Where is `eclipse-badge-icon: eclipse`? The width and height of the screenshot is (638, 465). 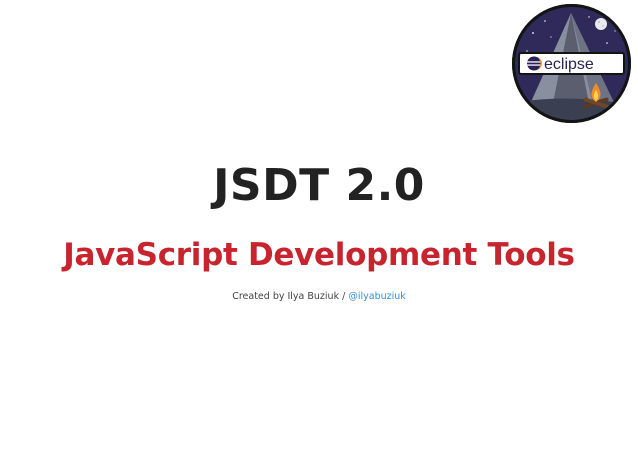 eclipse-badge-icon: eclipse is located at coordinates (571, 63).